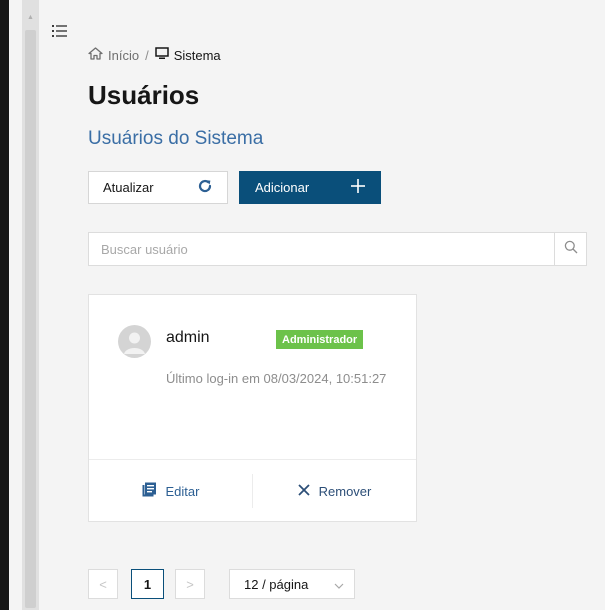  Describe the element at coordinates (190, 584) in the screenshot. I see `next-page-button: >` at that location.